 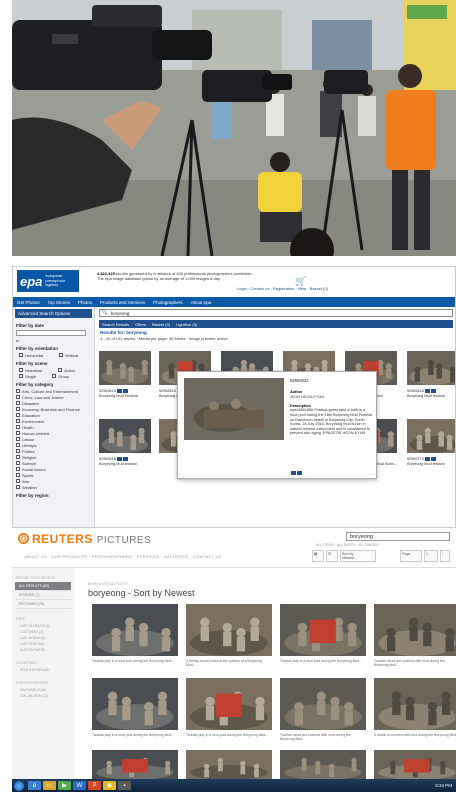 I want to click on next-page-icon: ›, so click(x=445, y=556).